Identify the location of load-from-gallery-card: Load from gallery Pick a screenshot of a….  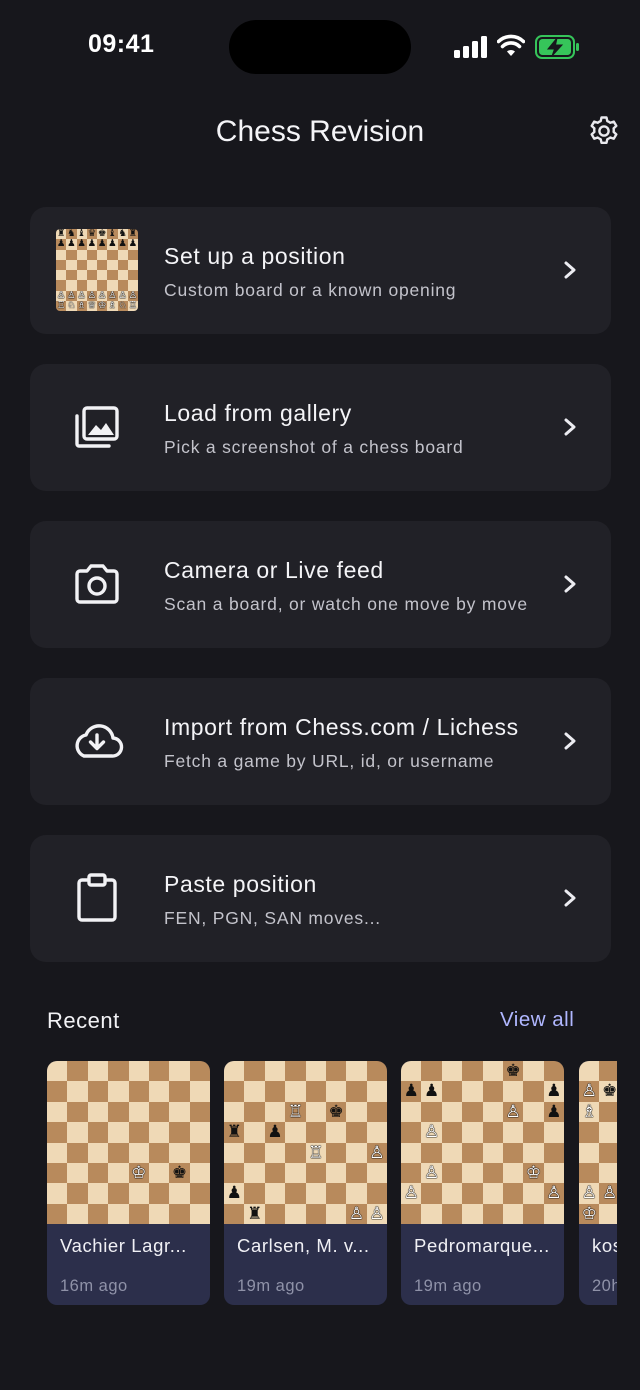
(320, 427).